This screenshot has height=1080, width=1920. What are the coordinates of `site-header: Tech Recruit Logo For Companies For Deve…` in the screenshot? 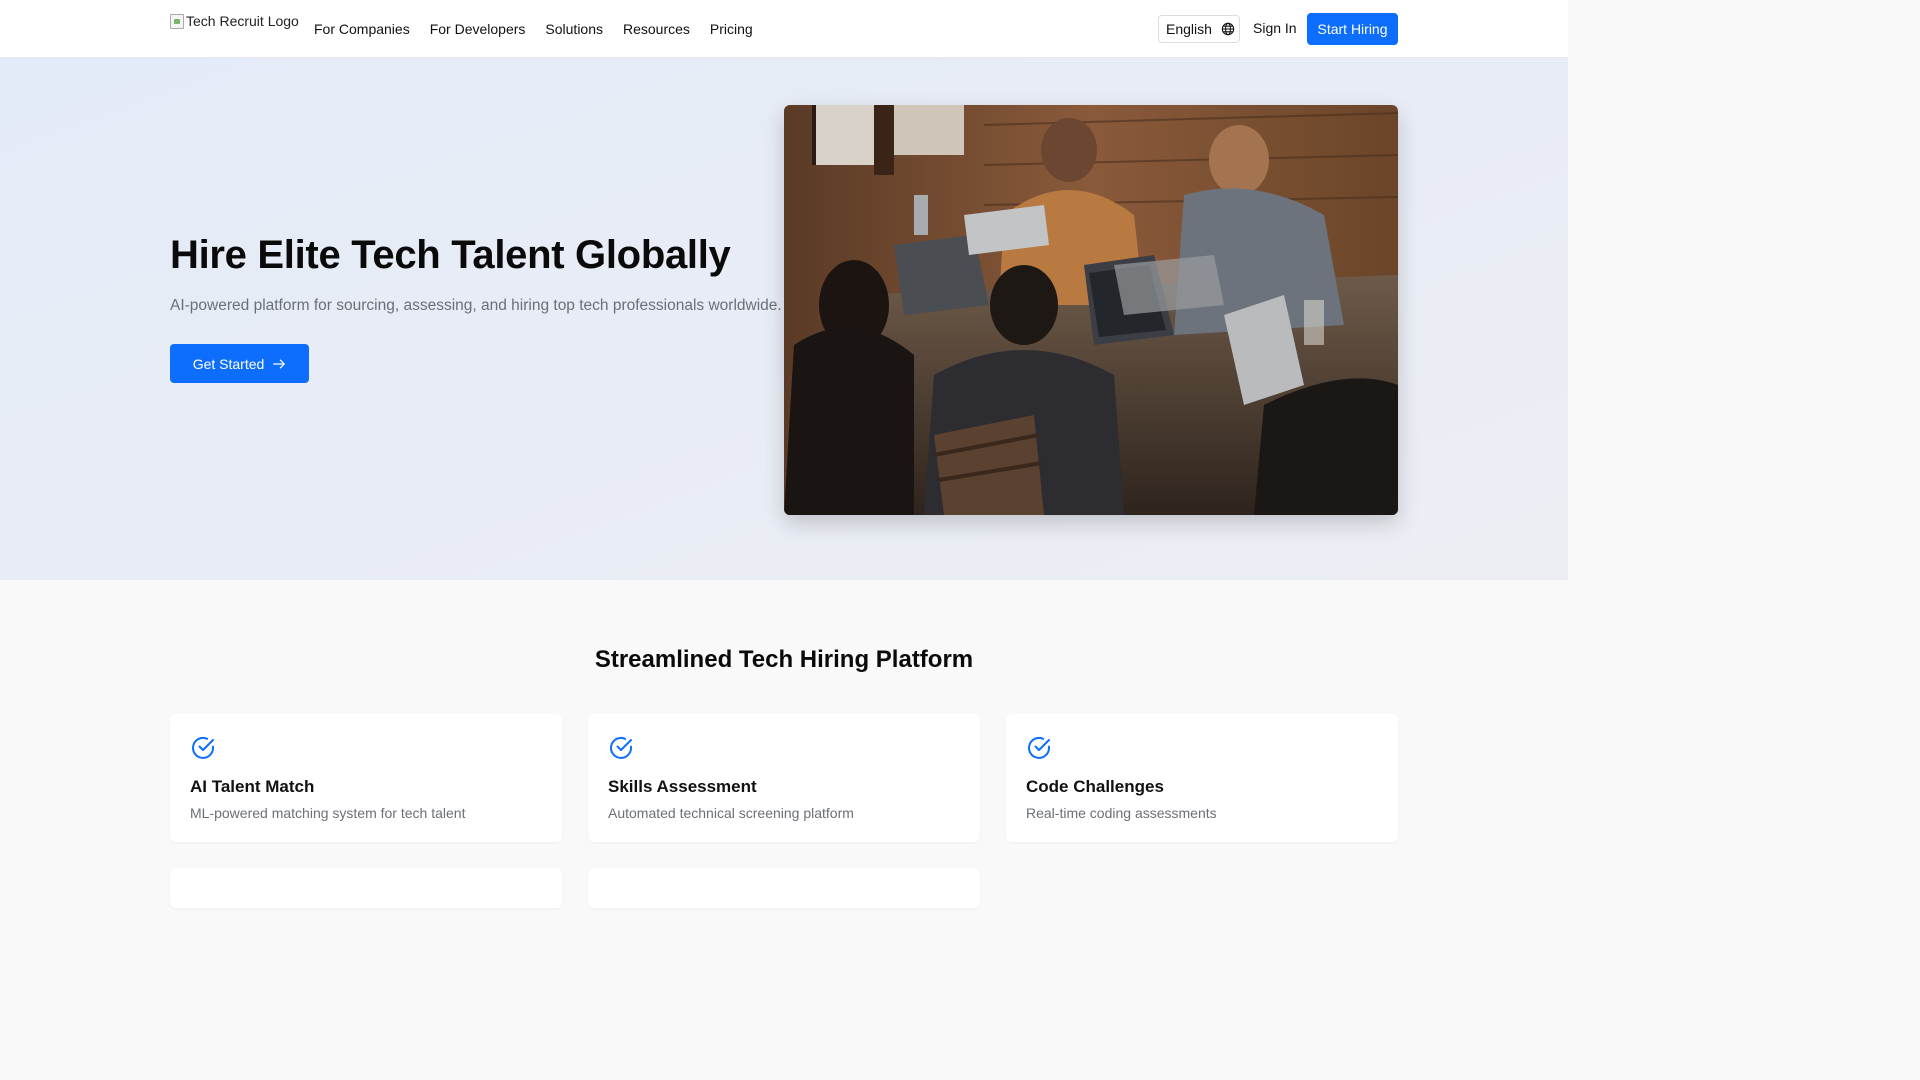 It's located at (784, 29).